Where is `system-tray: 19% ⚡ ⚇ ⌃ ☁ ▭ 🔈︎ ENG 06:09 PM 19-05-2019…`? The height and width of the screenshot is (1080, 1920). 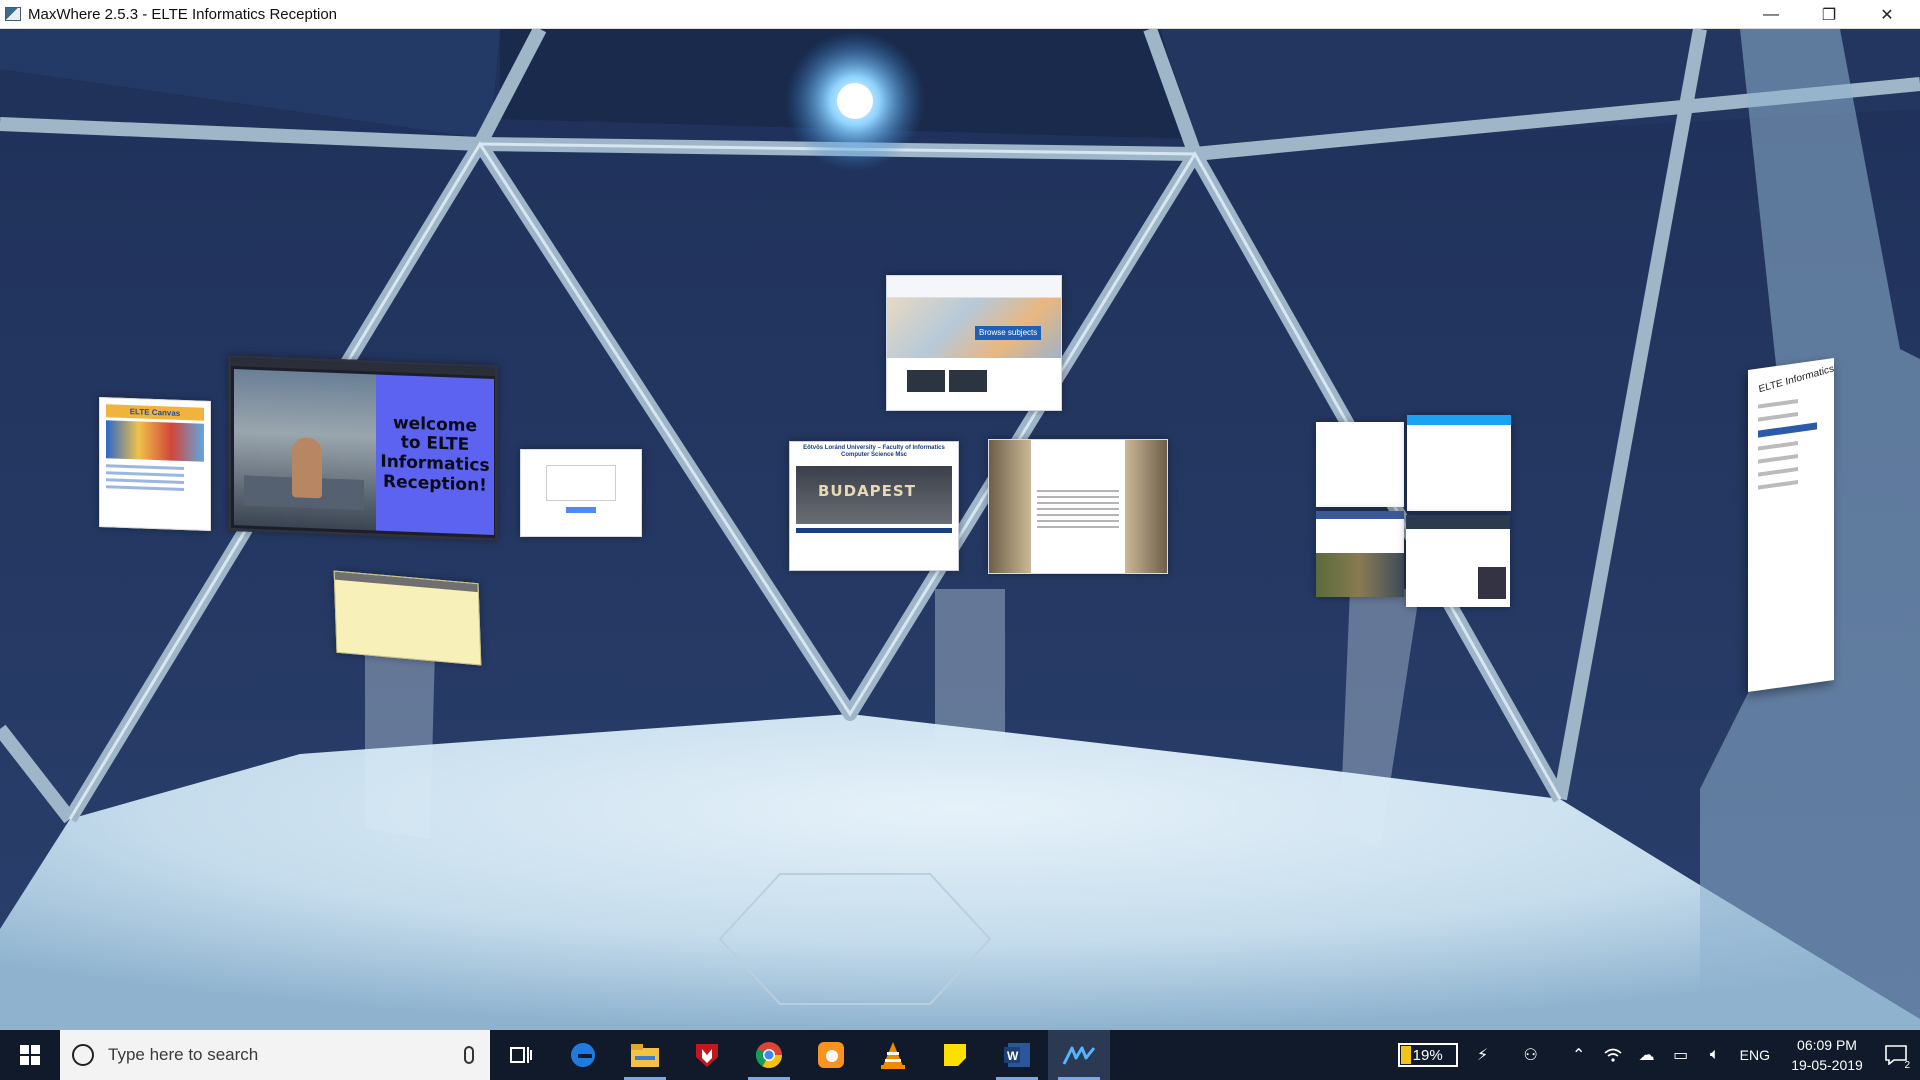 system-tray: 19% ⚡ ⚇ ⌃ ☁ ▭ 🔈︎ ENG 06:09 PM 19-05-2019… is located at coordinates (1658, 1055).